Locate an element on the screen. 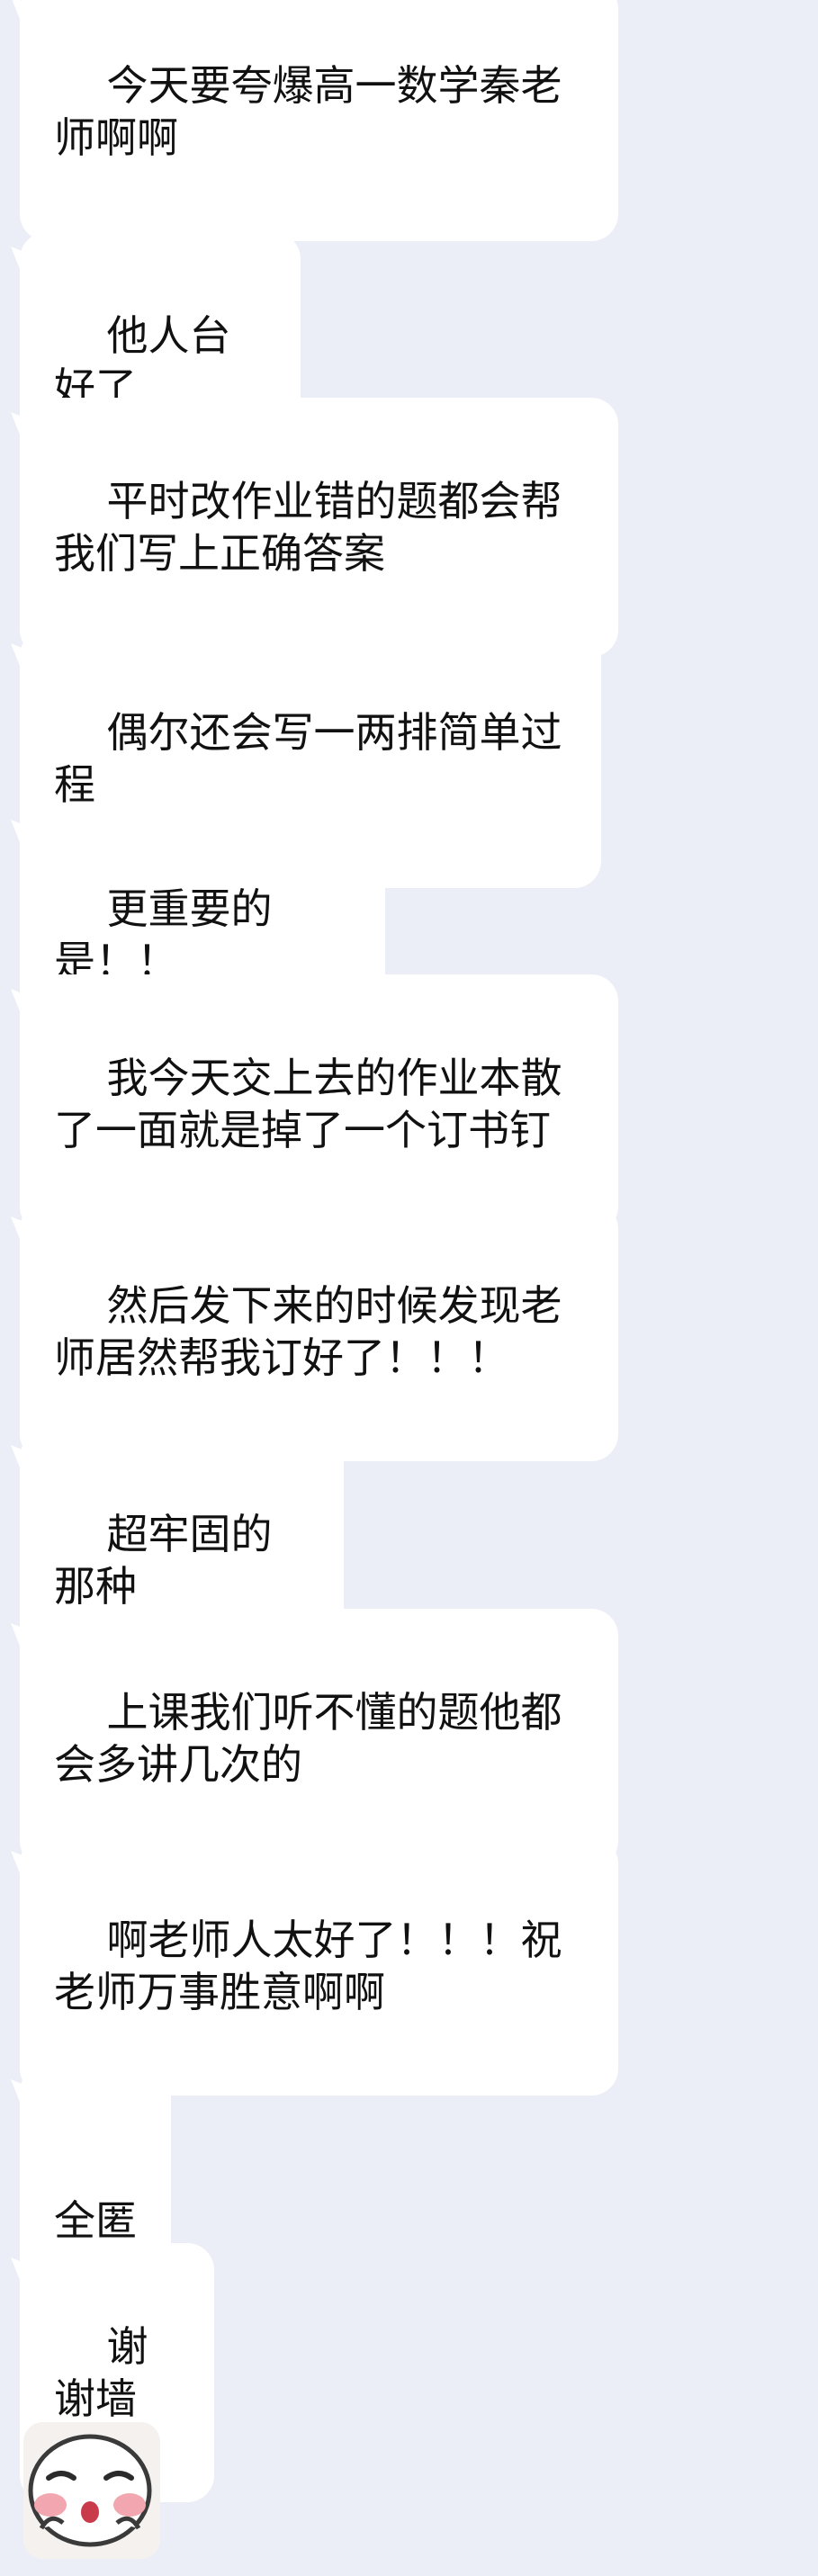 The image size is (818, 2576). message-text-1: 今天要夸爆高一数学秦老师啊啊 is located at coordinates (308, 112).